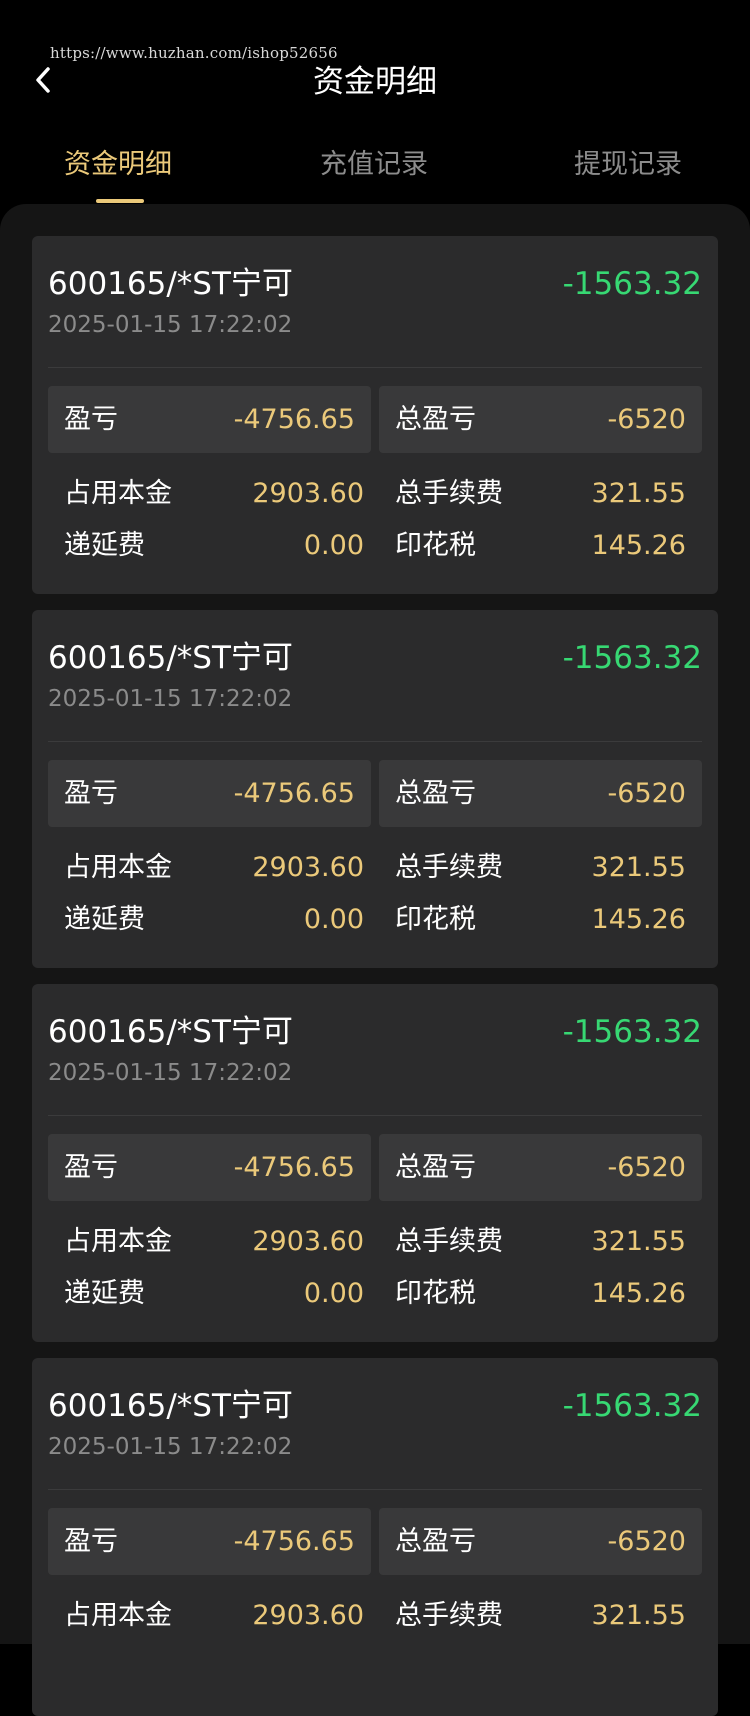 This screenshot has width=750, height=1716. What do you see at coordinates (374, 165) in the screenshot?
I see `tab-recharge-records: 充值记录` at bounding box center [374, 165].